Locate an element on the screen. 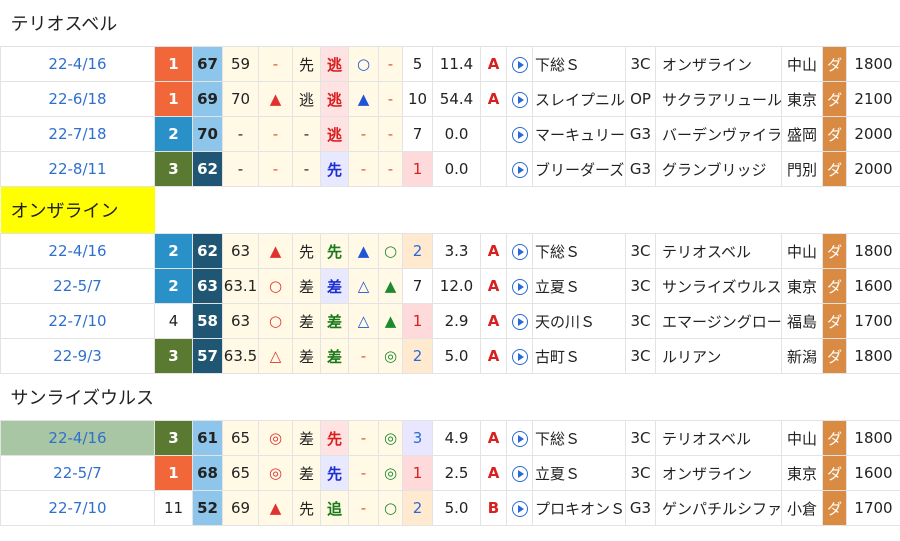 Image resolution: width=900 pixels, height=541 pixels. index-value: 65 is located at coordinates (240, 438).